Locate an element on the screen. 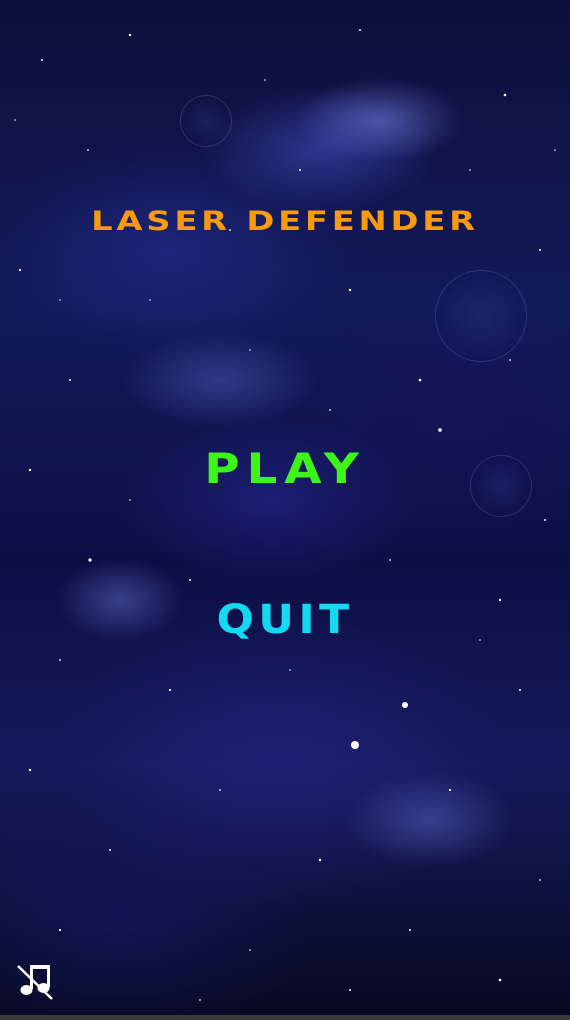 The image size is (570, 1020). music-muted-icon is located at coordinates (35, 982).